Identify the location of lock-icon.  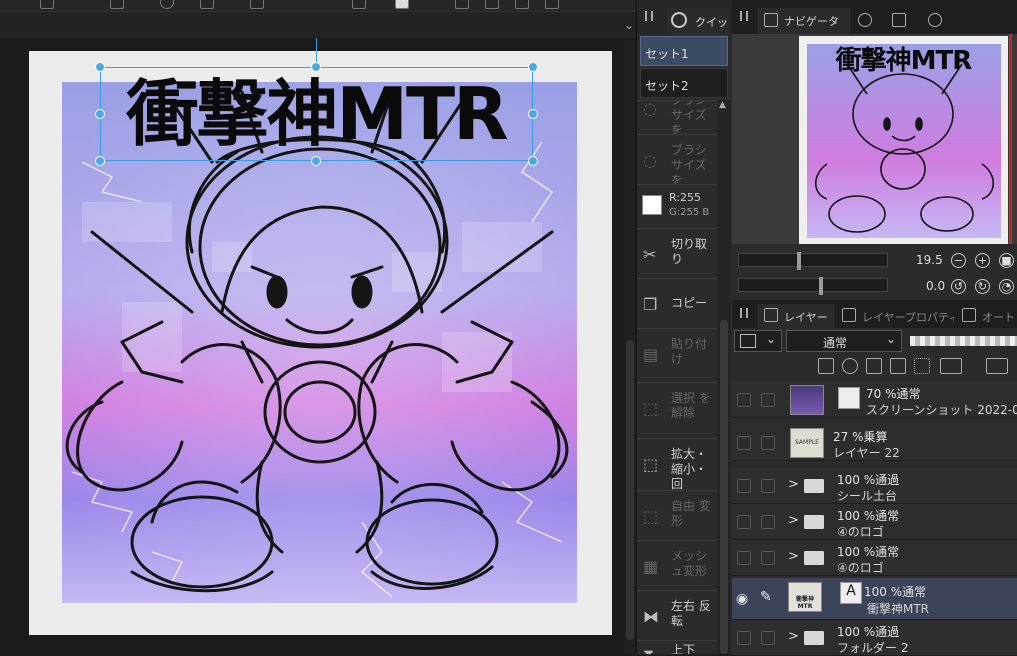
(898, 366).